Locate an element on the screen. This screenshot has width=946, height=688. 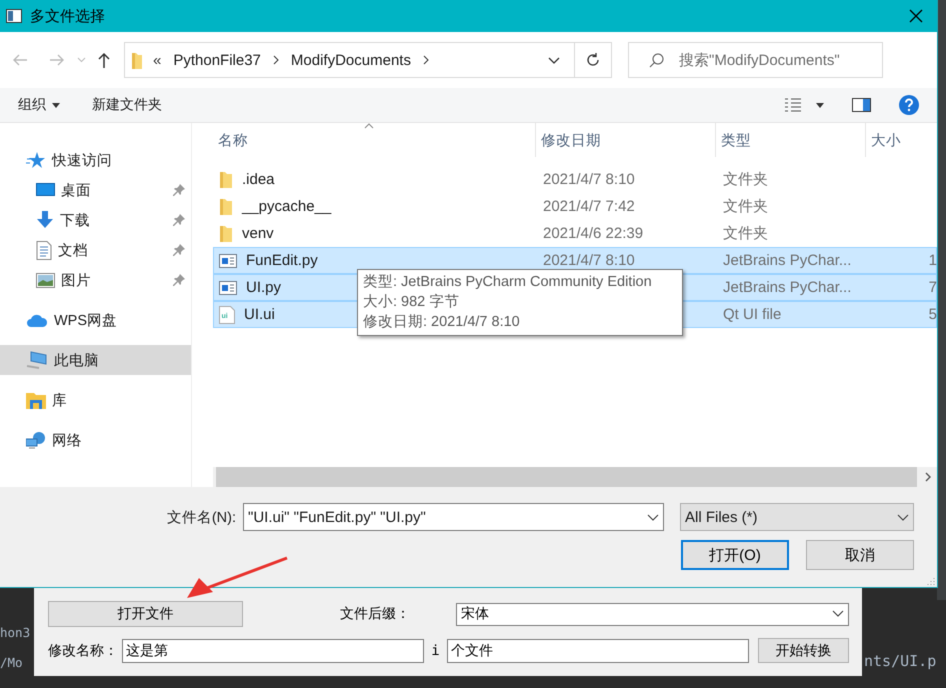
window-title: 多文件选择 is located at coordinates (67, 16).